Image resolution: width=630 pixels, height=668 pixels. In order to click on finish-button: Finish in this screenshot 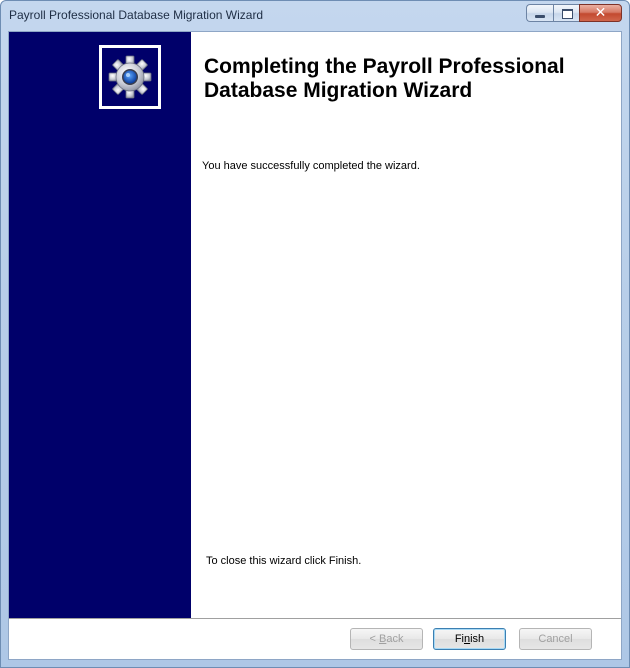, I will do `click(469, 639)`.